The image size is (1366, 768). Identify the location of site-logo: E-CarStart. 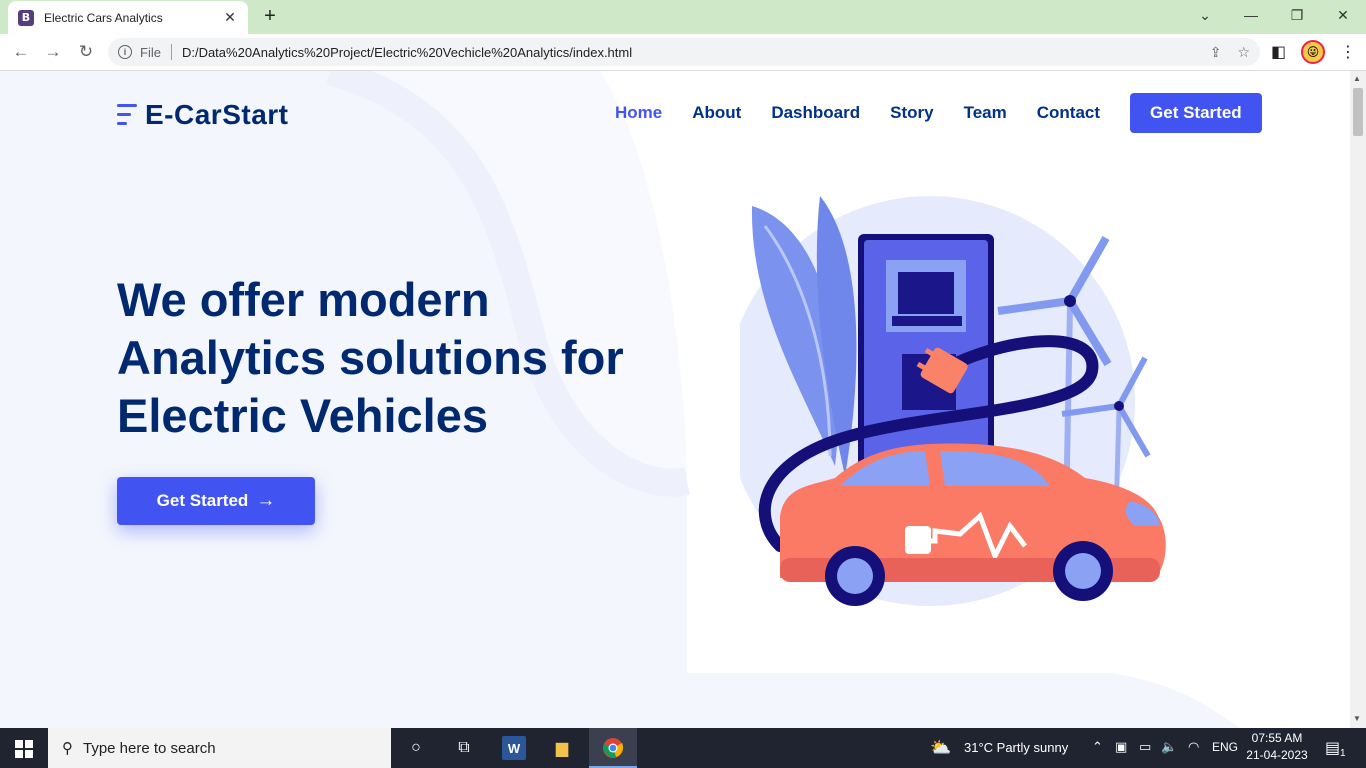
(202, 115).